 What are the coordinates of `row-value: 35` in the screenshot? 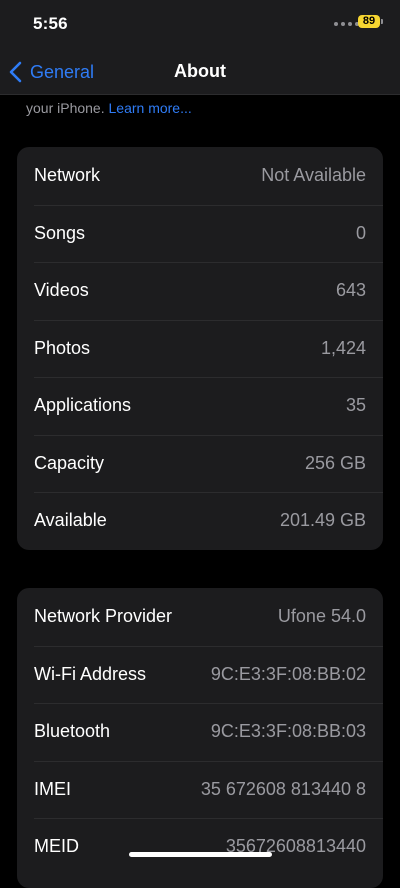 It's located at (355, 405).